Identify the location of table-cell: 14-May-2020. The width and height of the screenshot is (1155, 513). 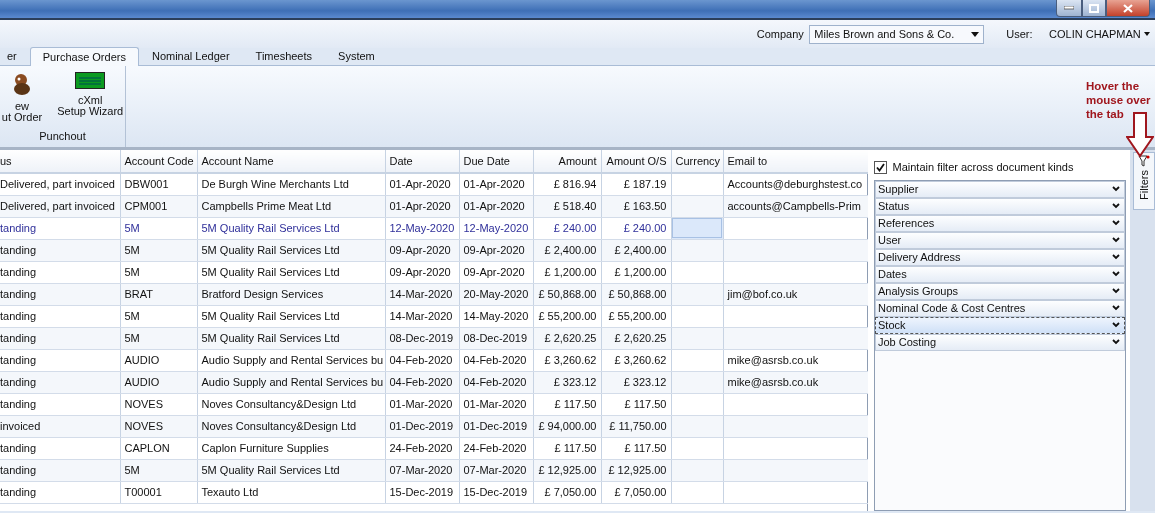
(496, 316).